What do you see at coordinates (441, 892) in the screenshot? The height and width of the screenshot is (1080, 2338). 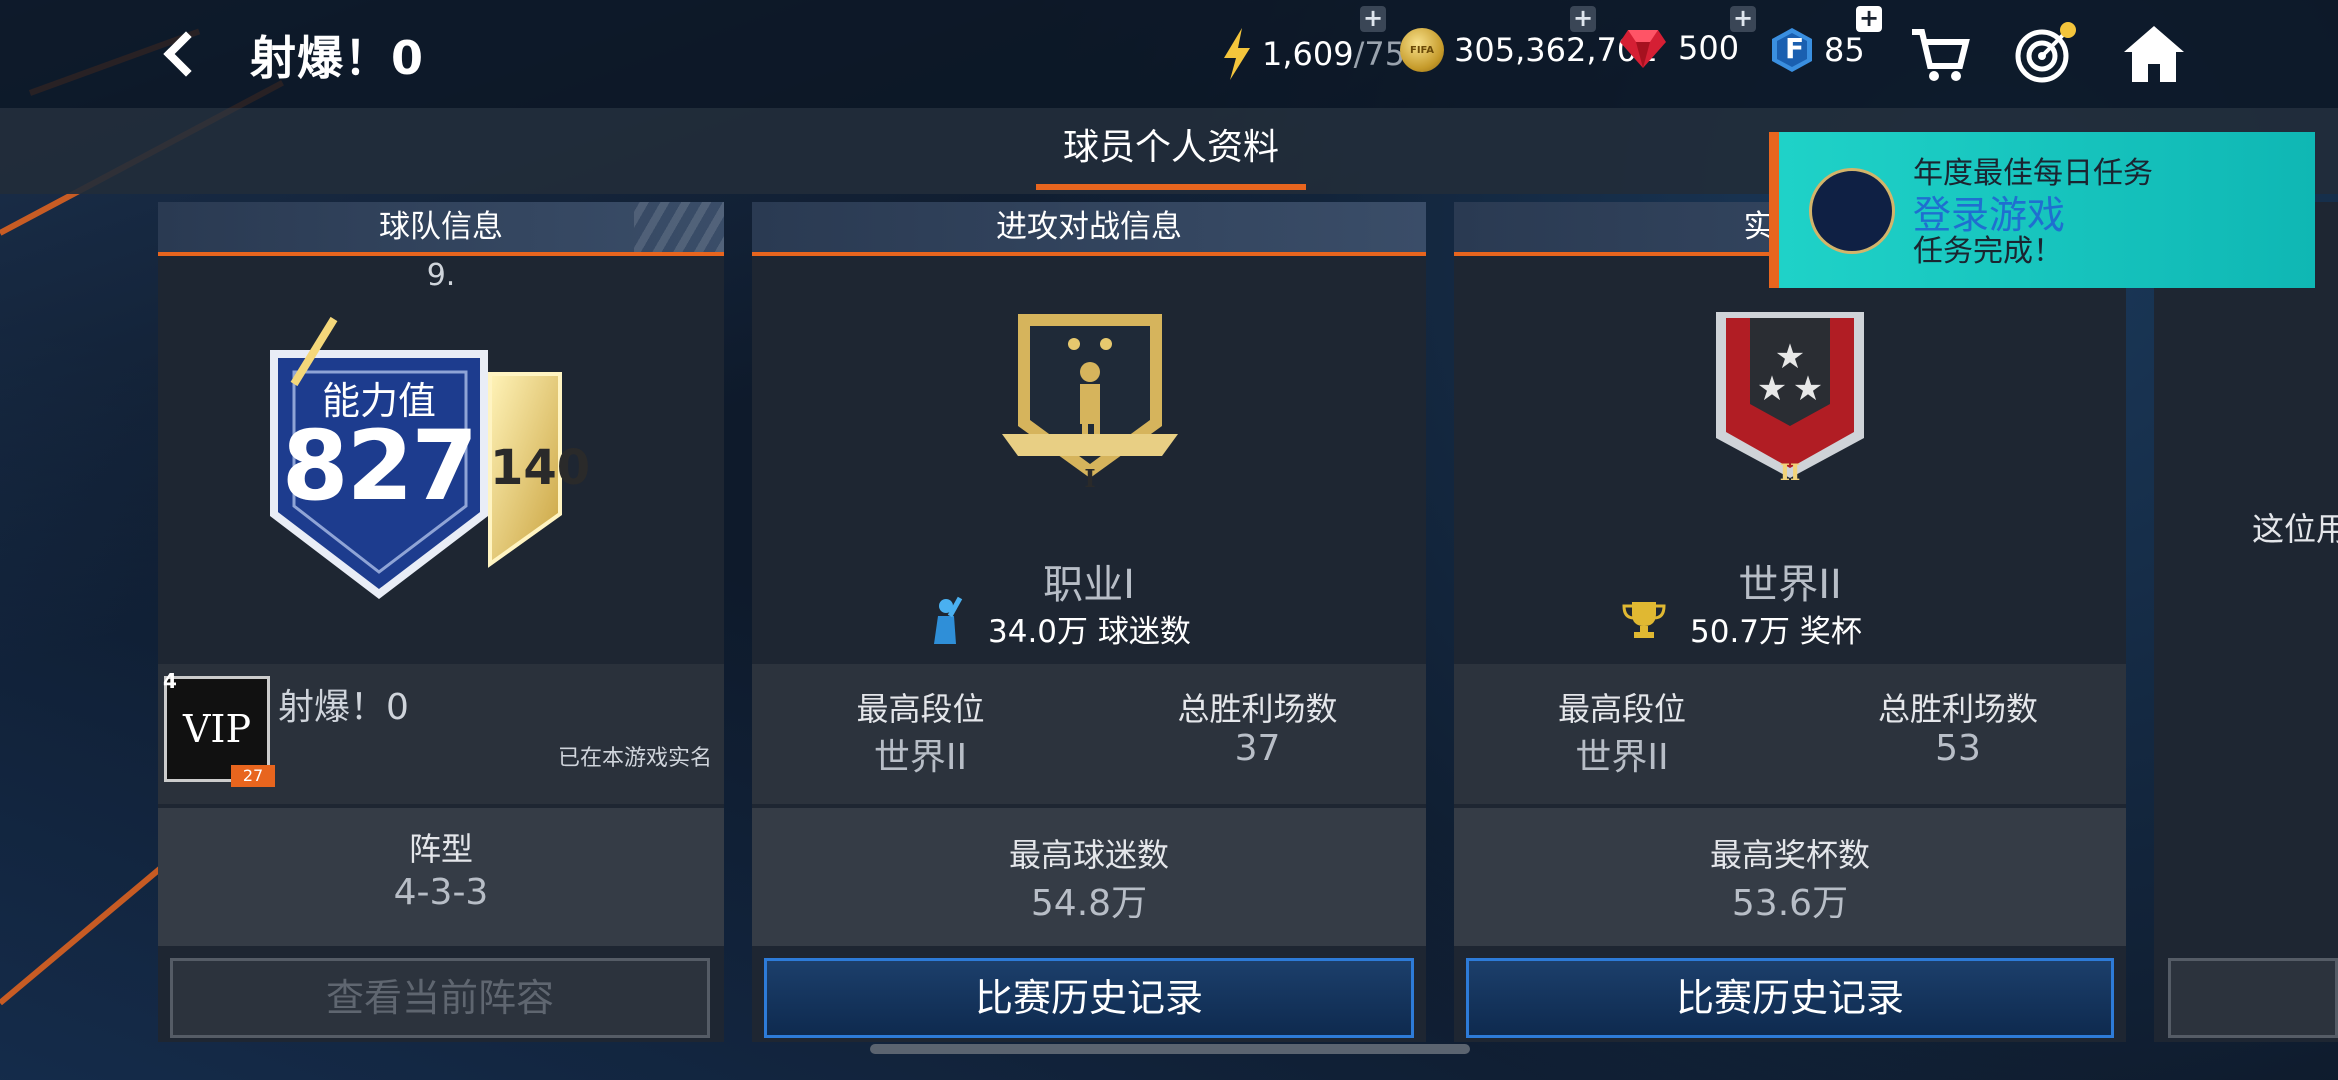 I see `formation-value: 4-3-3` at bounding box center [441, 892].